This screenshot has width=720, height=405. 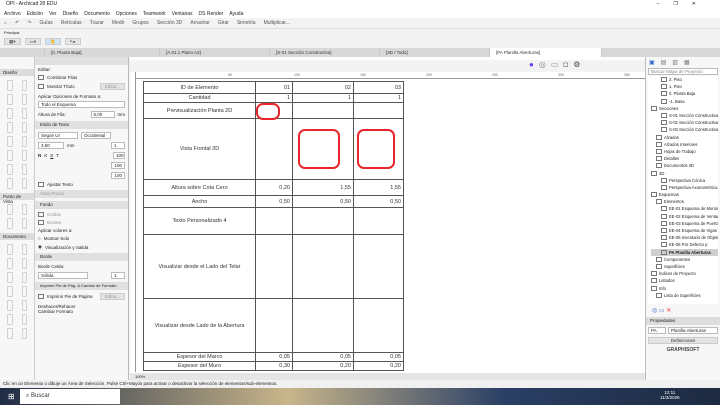 What do you see at coordinates (72, 41) in the screenshot?
I see `arrow-tool: ↖▸` at bounding box center [72, 41].